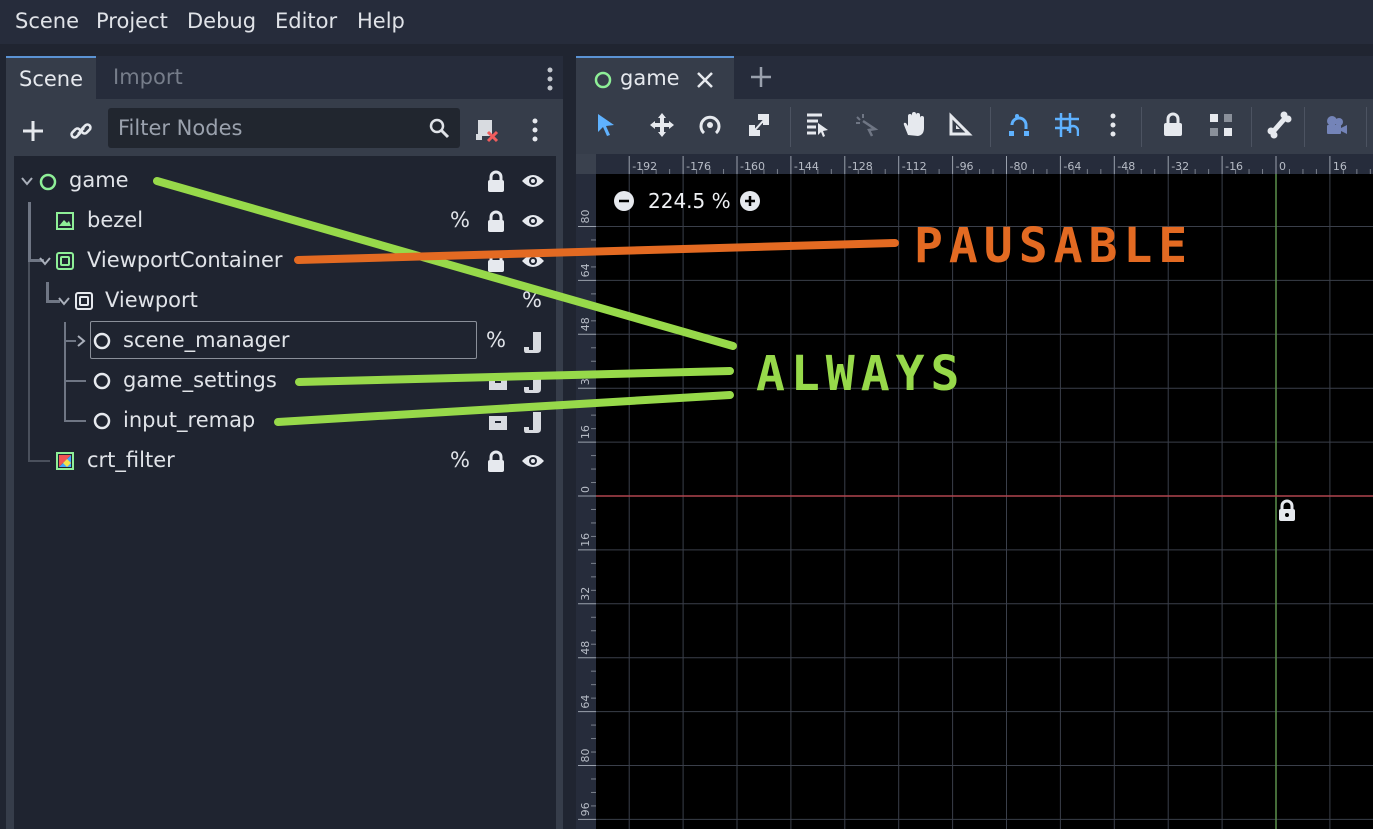 This screenshot has width=1373, height=829. Describe the element at coordinates (1282, 166) in the screenshot. I see `ruler-label: 0` at that location.